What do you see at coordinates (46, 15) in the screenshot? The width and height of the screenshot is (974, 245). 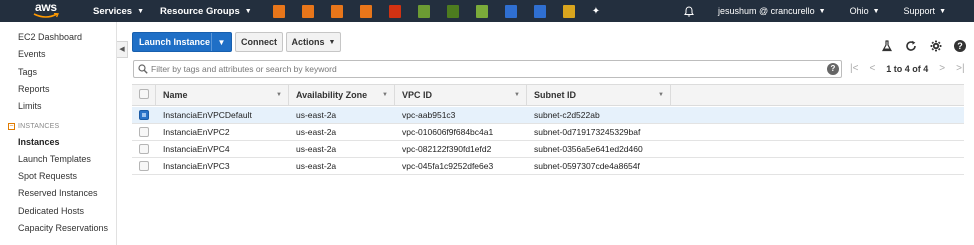 I see `aws-smile-icon` at bounding box center [46, 15].